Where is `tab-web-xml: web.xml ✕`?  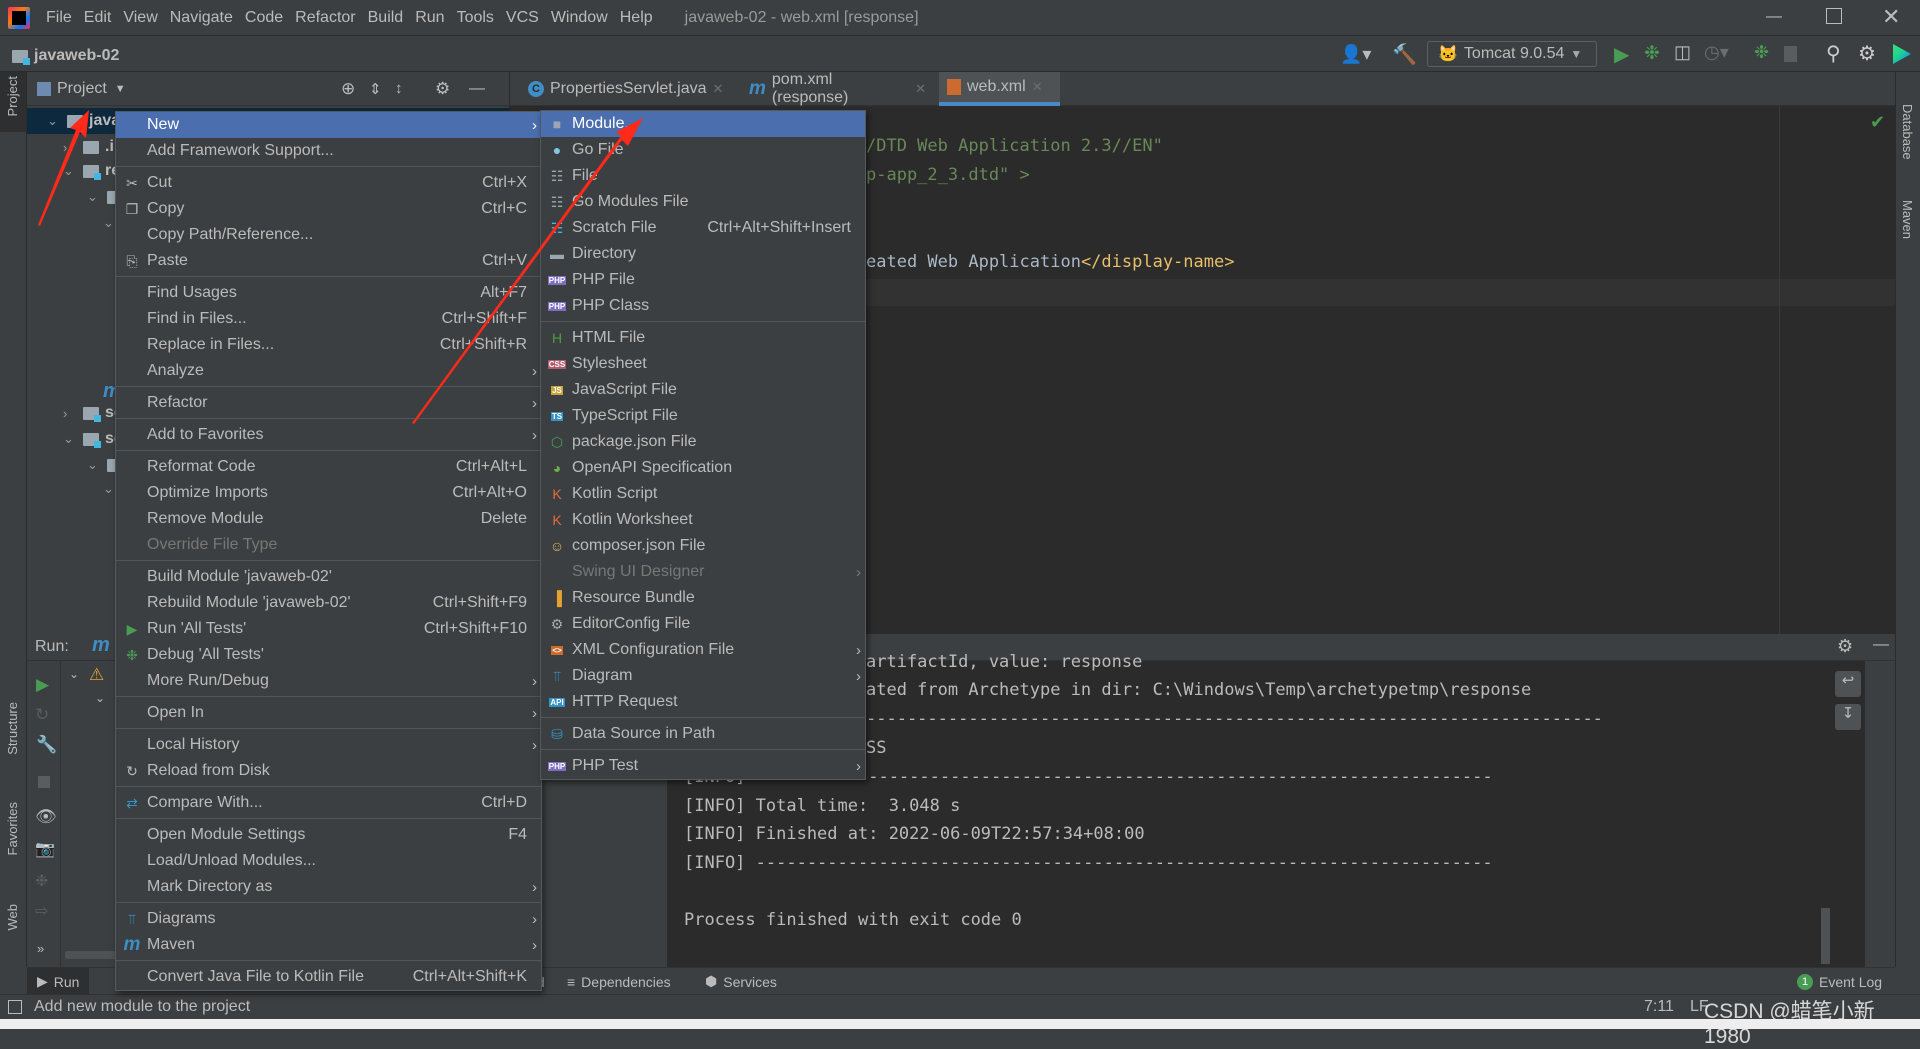 tab-web-xml: web.xml ✕ is located at coordinates (999, 89).